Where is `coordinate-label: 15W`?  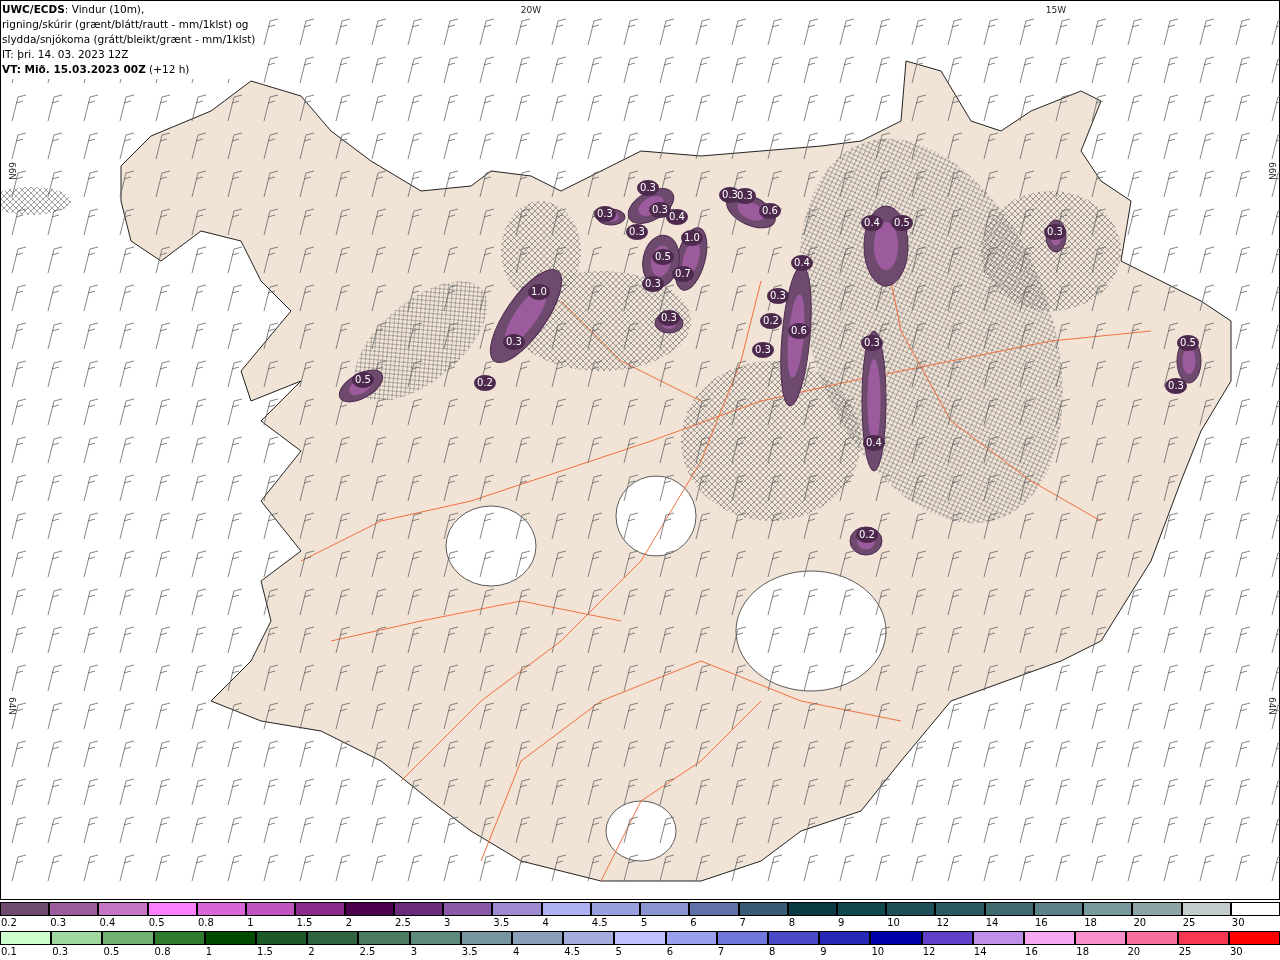
coordinate-label: 15W is located at coordinates (1056, 10).